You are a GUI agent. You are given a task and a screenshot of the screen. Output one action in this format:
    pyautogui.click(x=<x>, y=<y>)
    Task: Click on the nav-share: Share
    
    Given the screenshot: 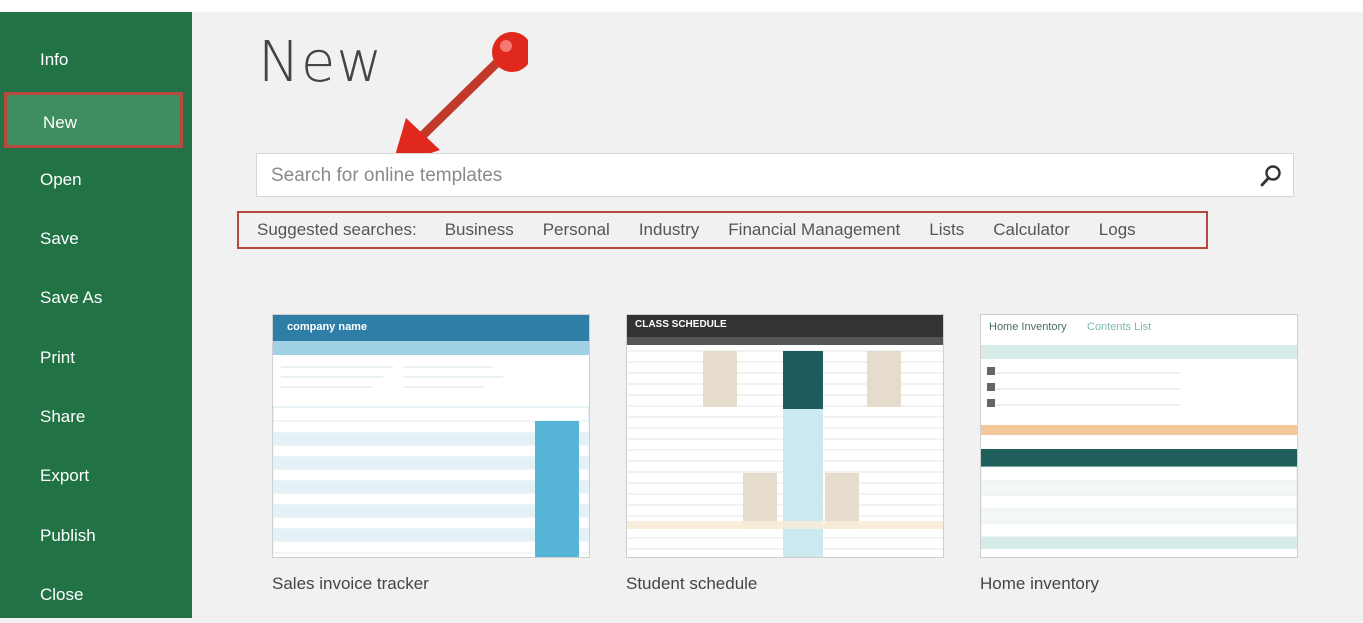 What is the action you would take?
    pyautogui.click(x=96, y=417)
    